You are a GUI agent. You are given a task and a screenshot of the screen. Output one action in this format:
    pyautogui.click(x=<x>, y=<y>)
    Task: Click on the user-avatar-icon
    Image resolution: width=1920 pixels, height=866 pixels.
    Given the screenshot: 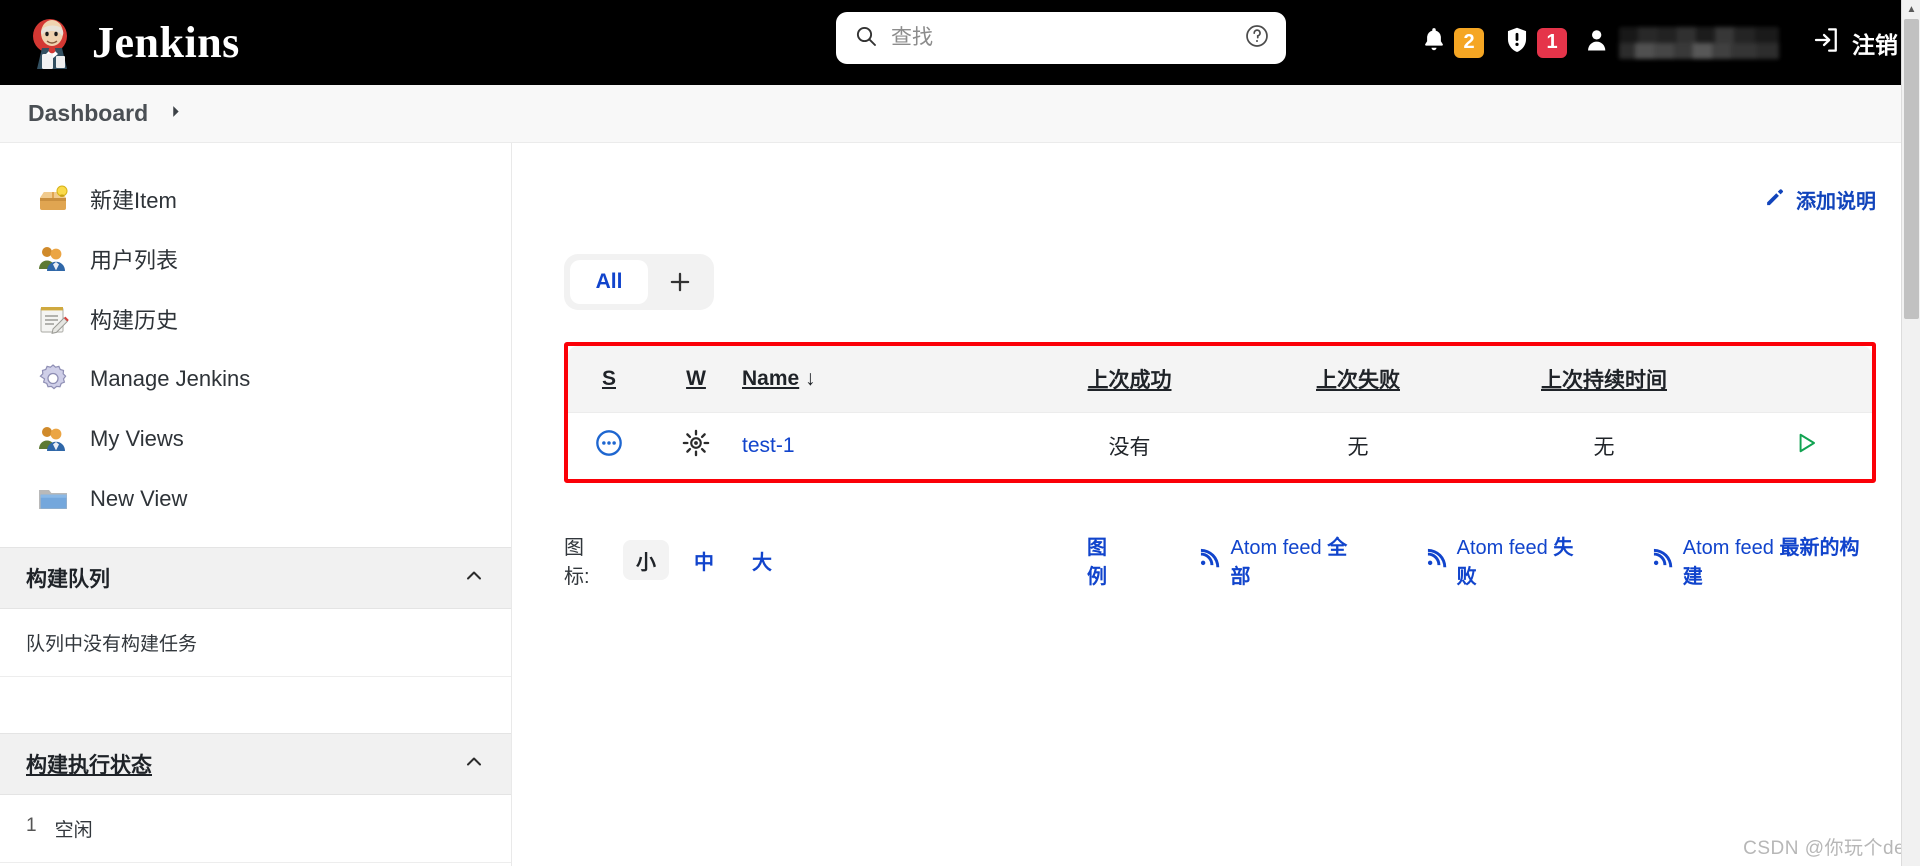 What is the action you would take?
    pyautogui.click(x=1599, y=42)
    